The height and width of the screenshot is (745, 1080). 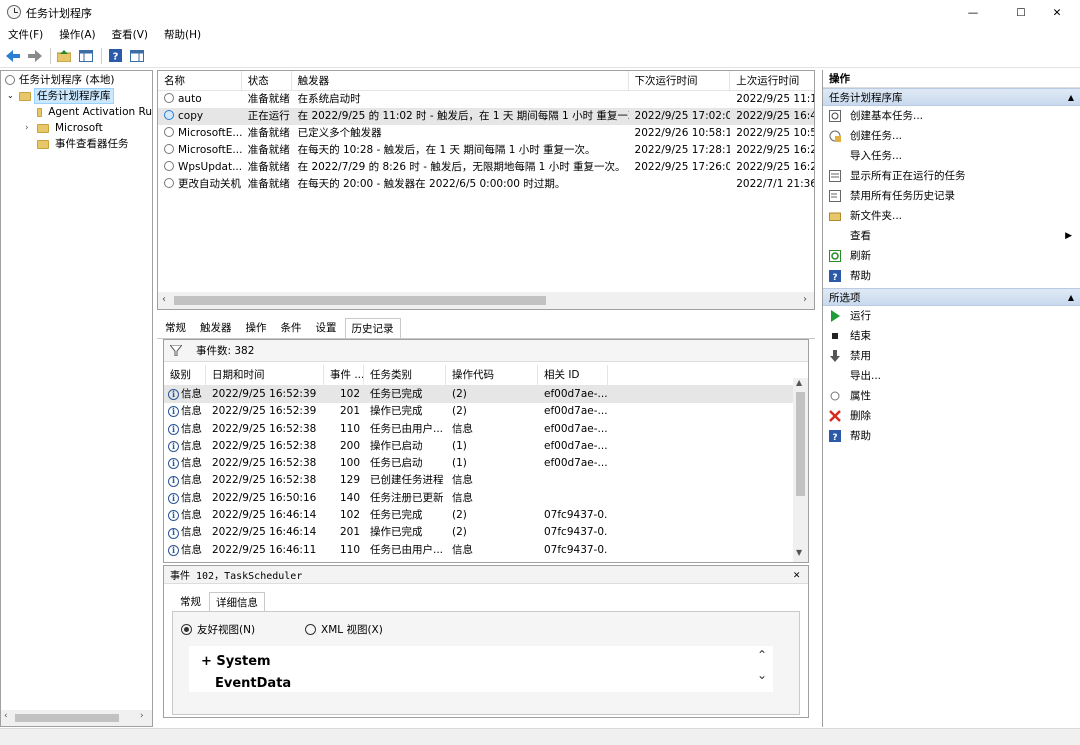 What do you see at coordinates (799, 552) in the screenshot?
I see `scroll-down-icon: ▼` at bounding box center [799, 552].